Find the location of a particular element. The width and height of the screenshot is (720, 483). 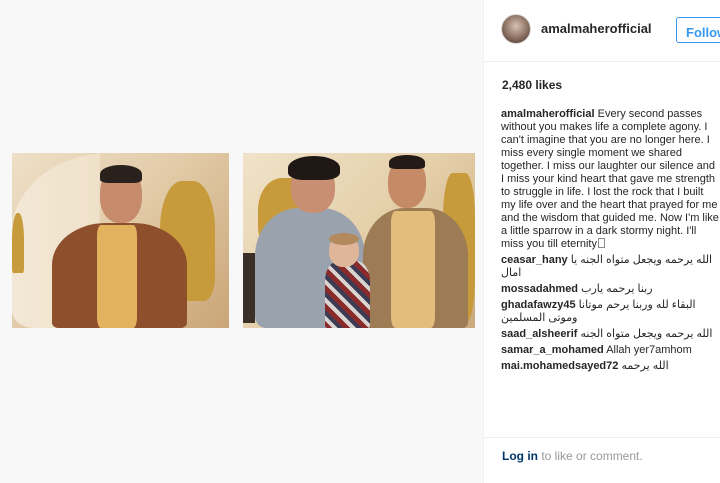

list-item: samar_a_mohamed Allah yer7amhom is located at coordinates (610, 350).